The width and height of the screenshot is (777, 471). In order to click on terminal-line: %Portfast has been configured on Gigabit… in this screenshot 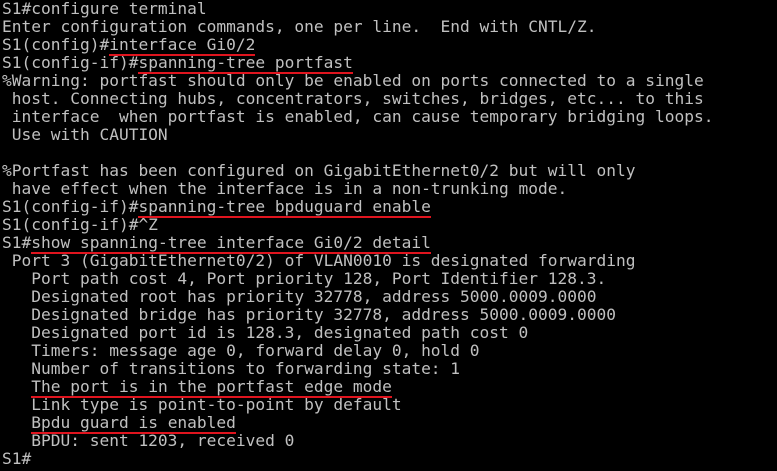, I will do `click(389, 171)`.